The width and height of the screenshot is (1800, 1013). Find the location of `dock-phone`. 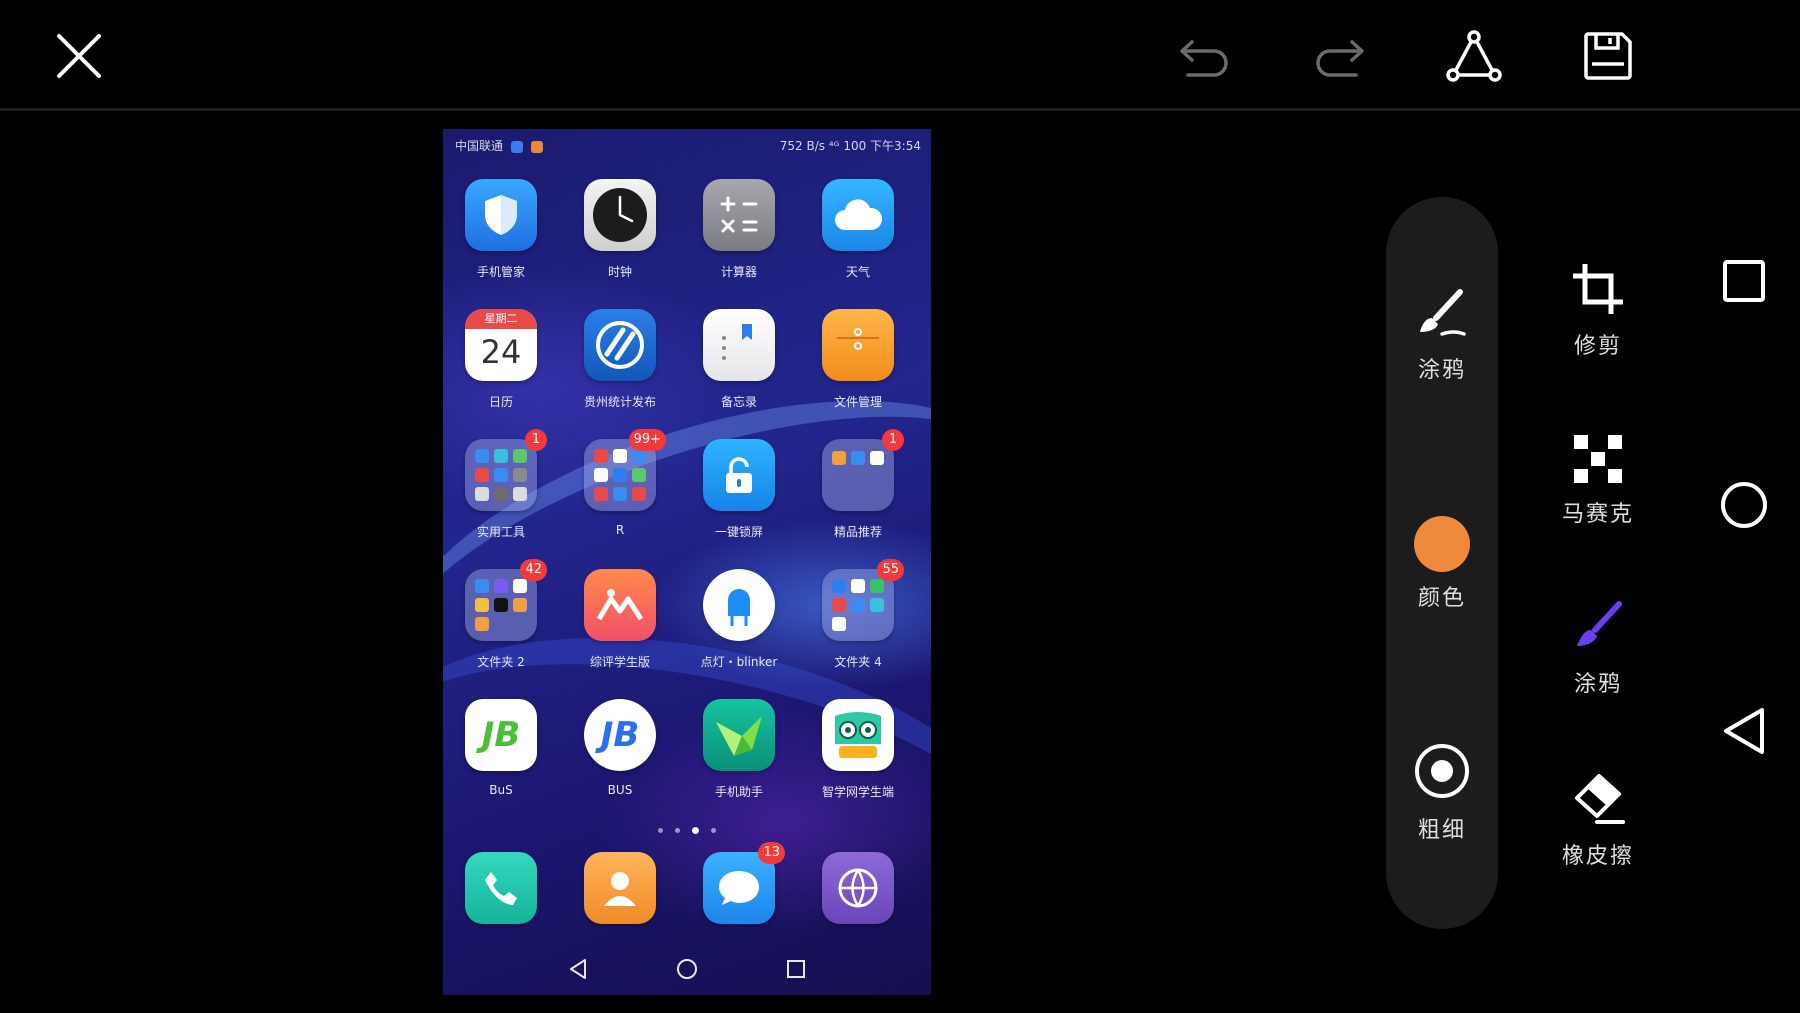

dock-phone is located at coordinates (501, 888).